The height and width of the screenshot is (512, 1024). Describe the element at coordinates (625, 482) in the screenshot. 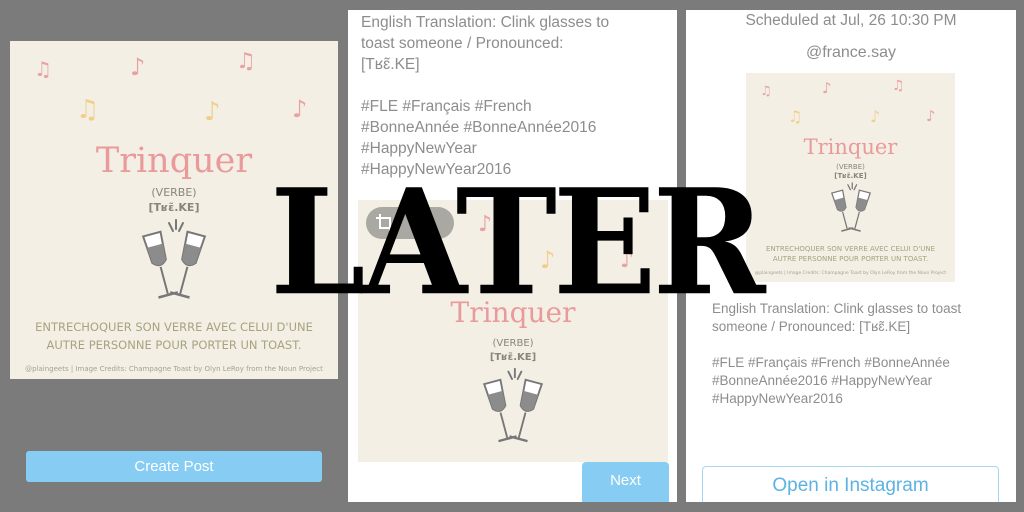

I see `next-button: Next` at that location.